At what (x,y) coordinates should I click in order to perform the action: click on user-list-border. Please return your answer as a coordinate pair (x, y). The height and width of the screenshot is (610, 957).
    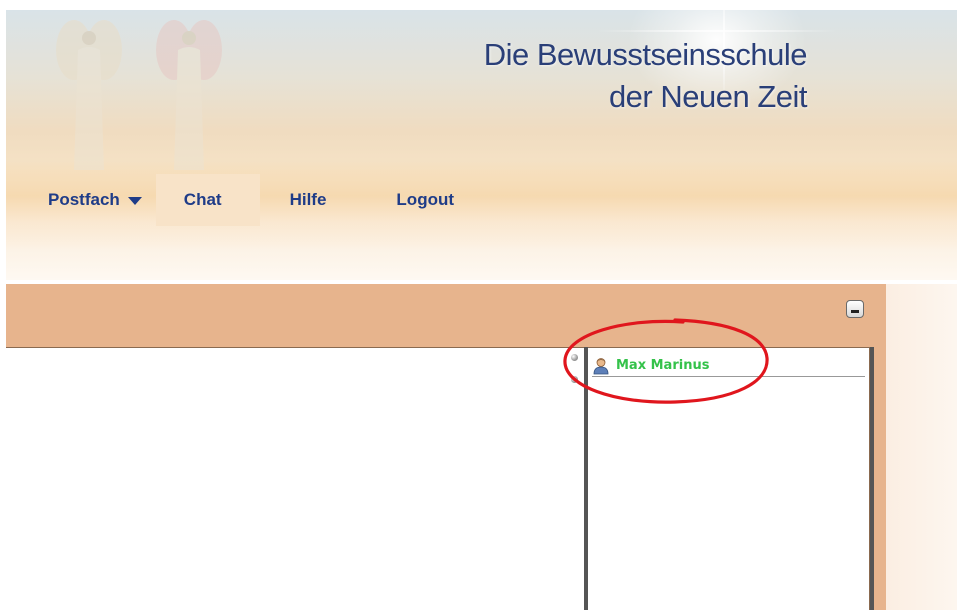
    Looking at the image, I should click on (872, 478).